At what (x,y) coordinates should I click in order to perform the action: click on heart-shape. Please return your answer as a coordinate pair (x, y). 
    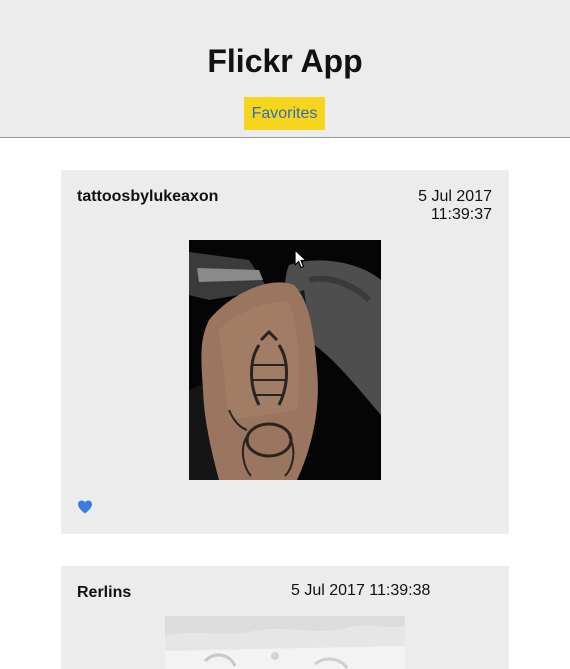
    Looking at the image, I should click on (85, 507).